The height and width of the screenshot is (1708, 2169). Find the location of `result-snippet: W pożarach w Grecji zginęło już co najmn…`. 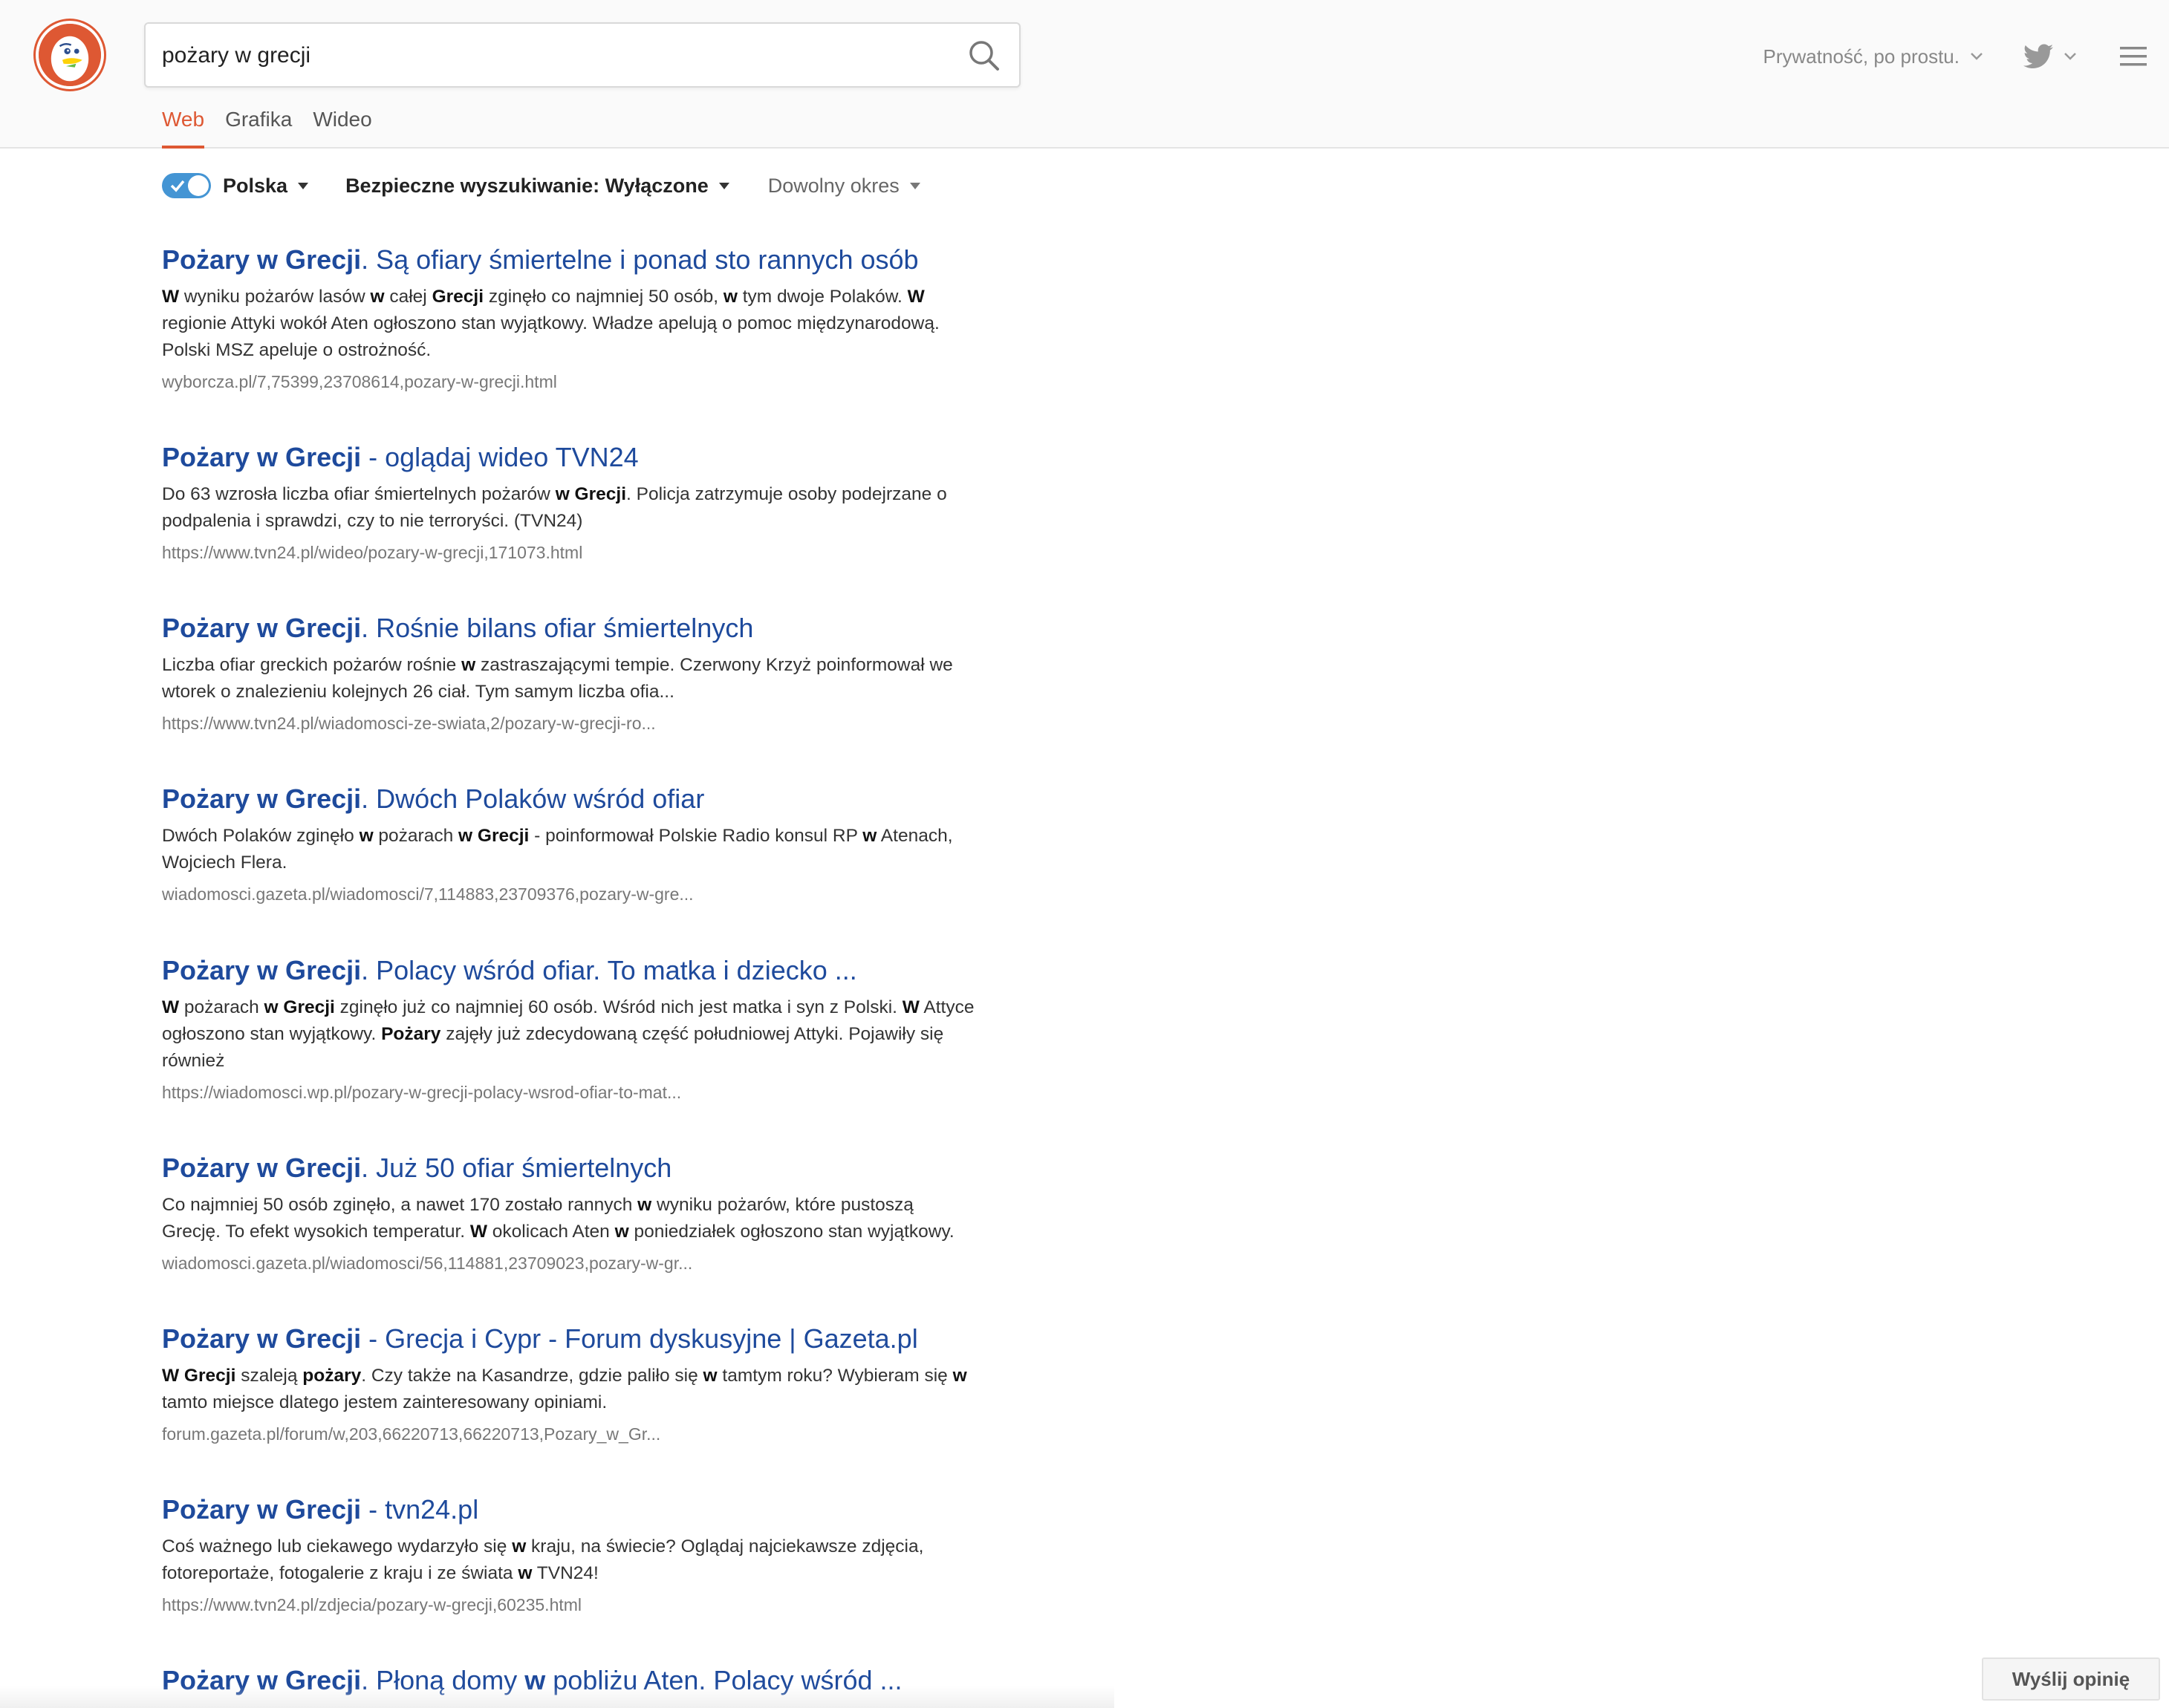

result-snippet: W pożarach w Grecji zginęło już co najmn… is located at coordinates (593, 1034).